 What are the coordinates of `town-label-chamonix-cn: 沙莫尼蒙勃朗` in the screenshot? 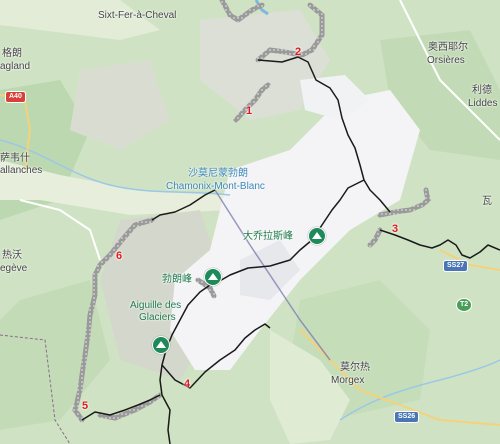 It's located at (218, 173).